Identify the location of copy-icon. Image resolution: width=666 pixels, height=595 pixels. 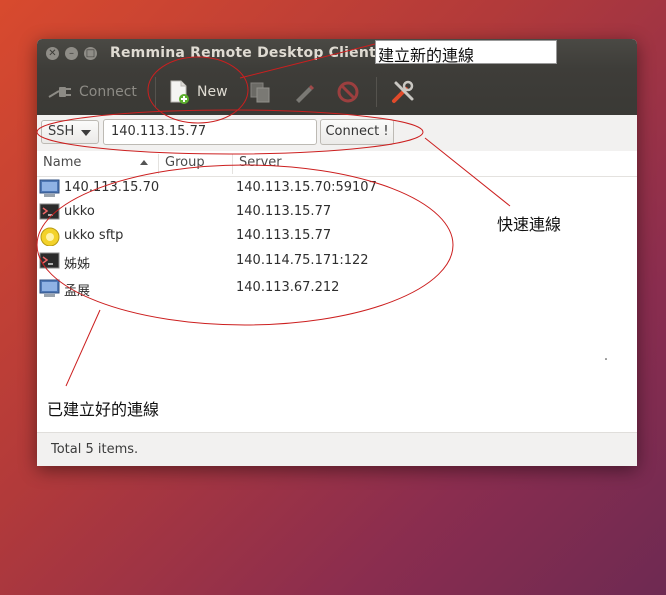
(260, 92).